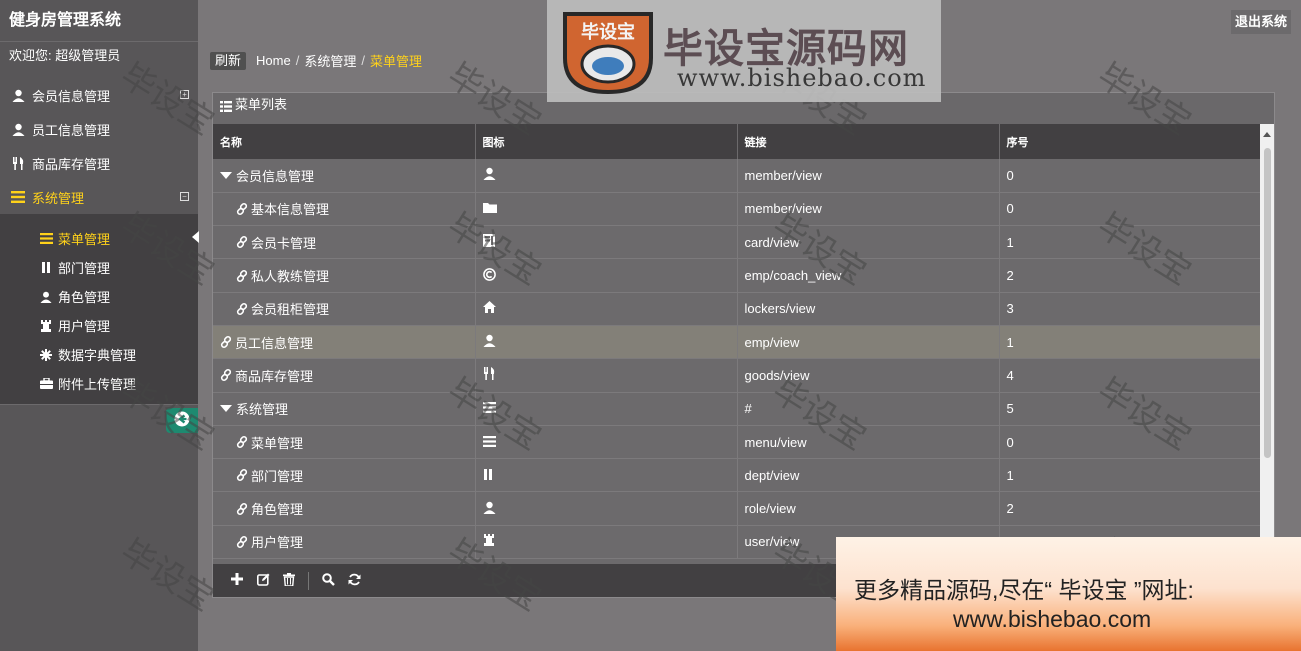 This screenshot has height=651, width=1301. Describe the element at coordinates (1130, 141) in the screenshot. I see `column-header-order: 序号` at that location.